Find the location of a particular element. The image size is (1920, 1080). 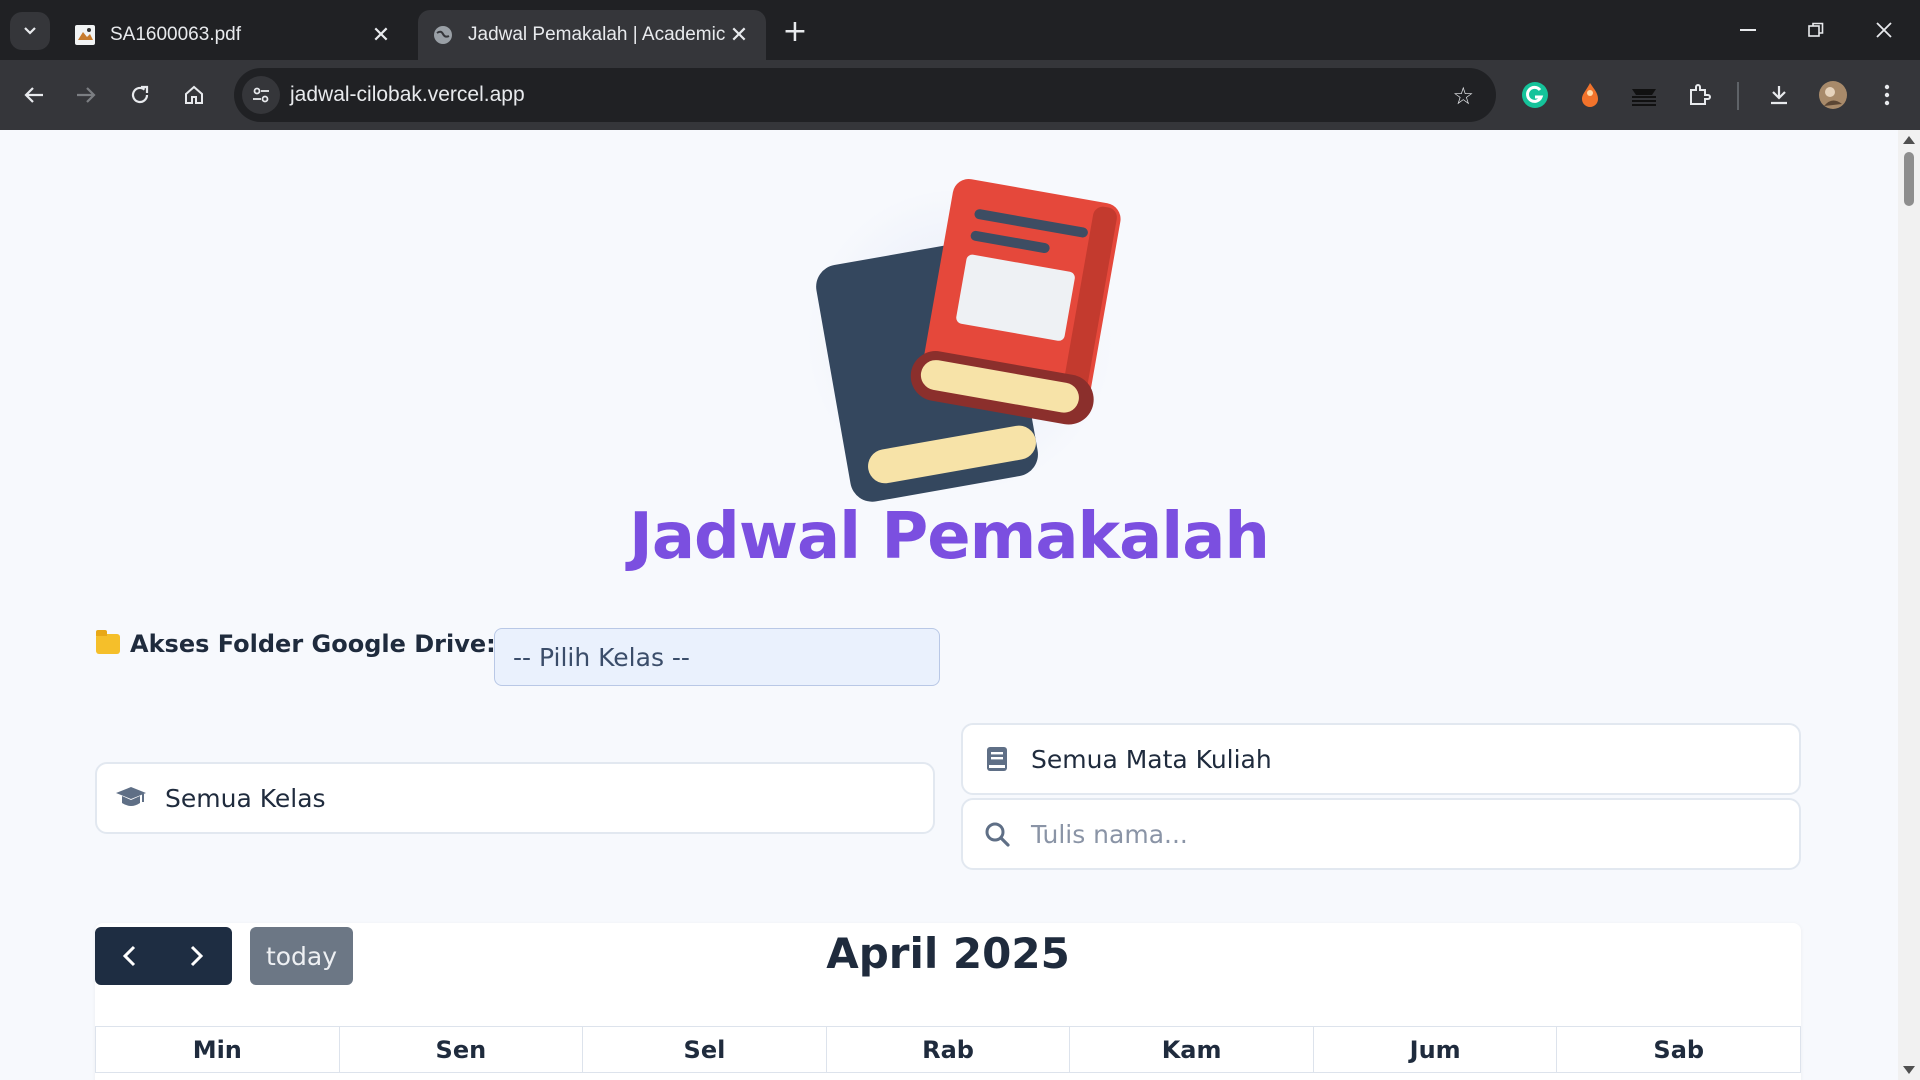

next-month-button is located at coordinates (197, 956).